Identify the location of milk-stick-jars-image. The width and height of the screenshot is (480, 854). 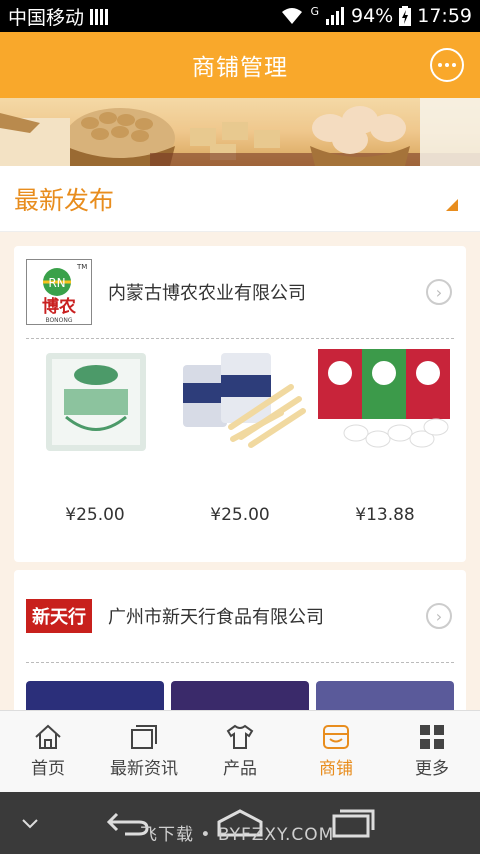
(240, 401).